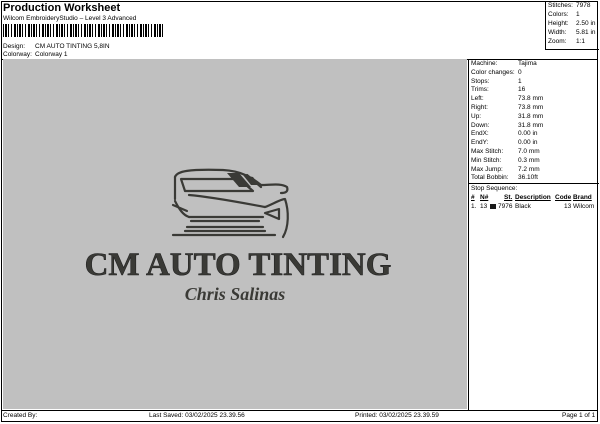  I want to click on property-value: Tajima, so click(527, 63).